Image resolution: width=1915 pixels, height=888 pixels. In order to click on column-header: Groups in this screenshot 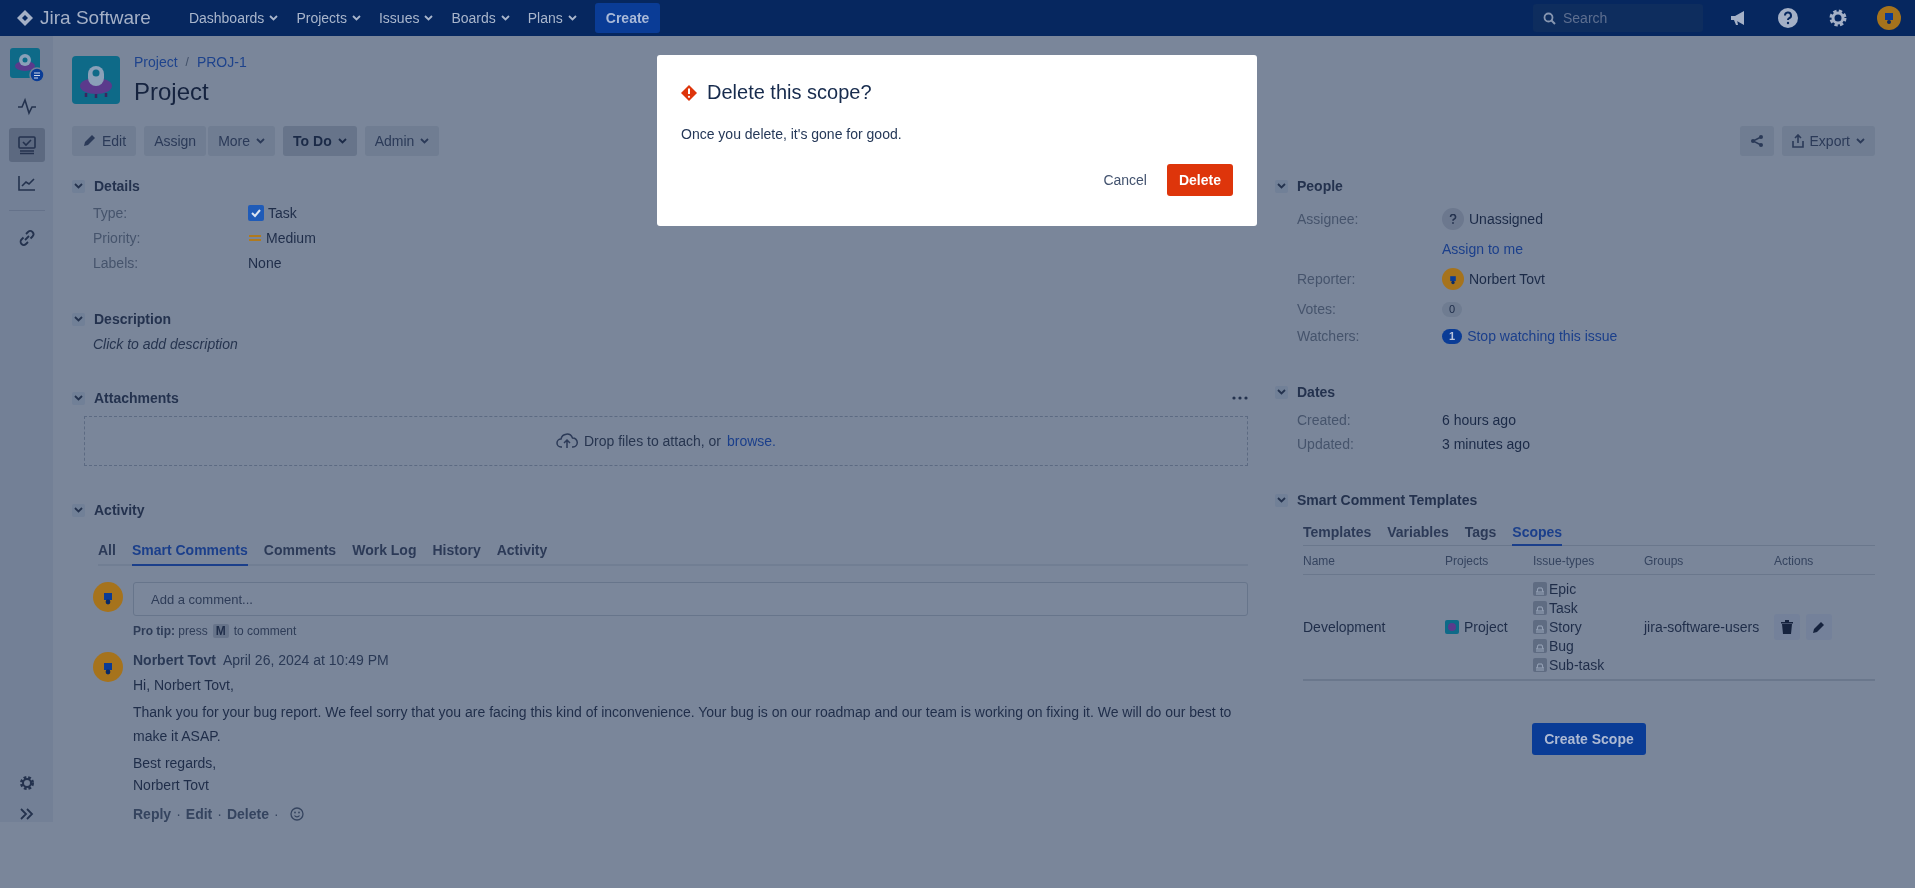, I will do `click(1709, 560)`.